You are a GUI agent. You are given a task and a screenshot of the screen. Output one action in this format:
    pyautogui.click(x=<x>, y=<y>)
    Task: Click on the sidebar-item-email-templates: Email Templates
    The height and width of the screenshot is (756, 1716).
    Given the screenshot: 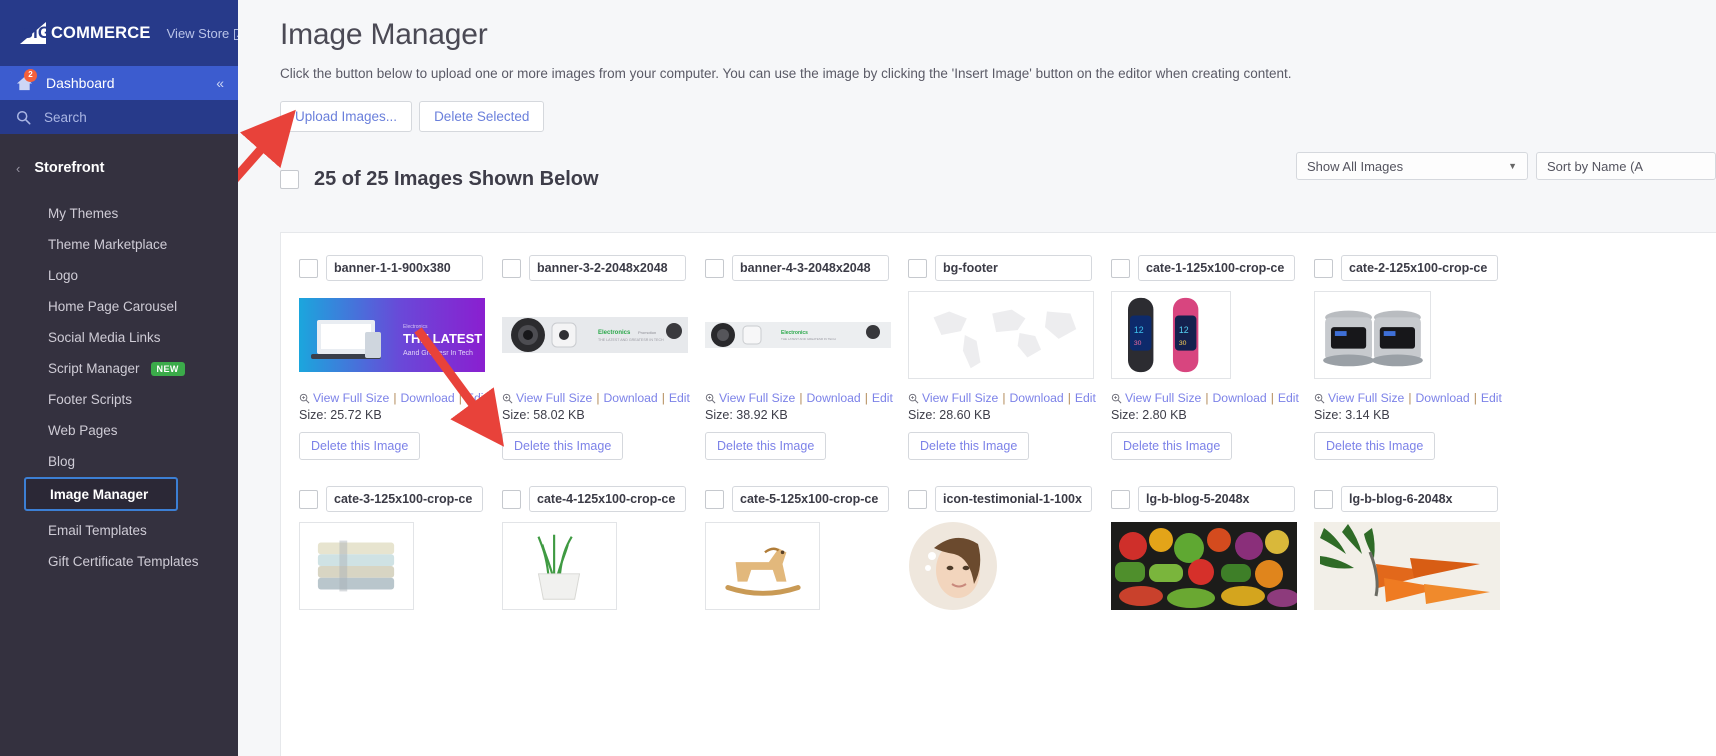 What is the action you would take?
    pyautogui.click(x=119, y=530)
    